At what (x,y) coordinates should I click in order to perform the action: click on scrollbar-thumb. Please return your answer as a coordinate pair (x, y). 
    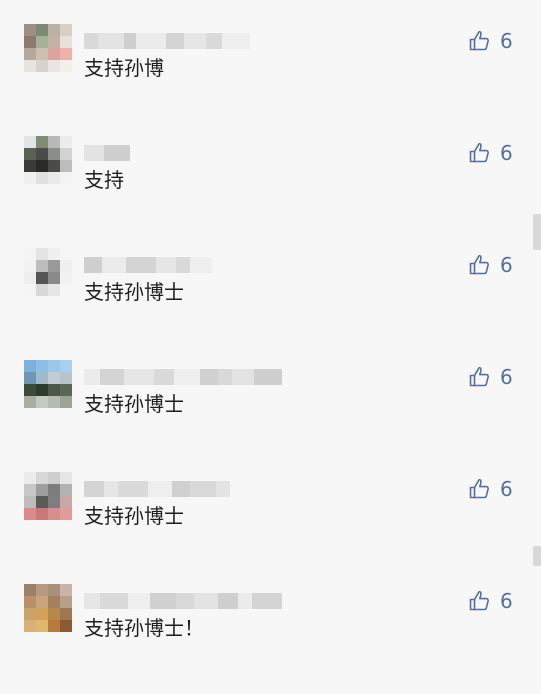
    Looking at the image, I should click on (537, 232).